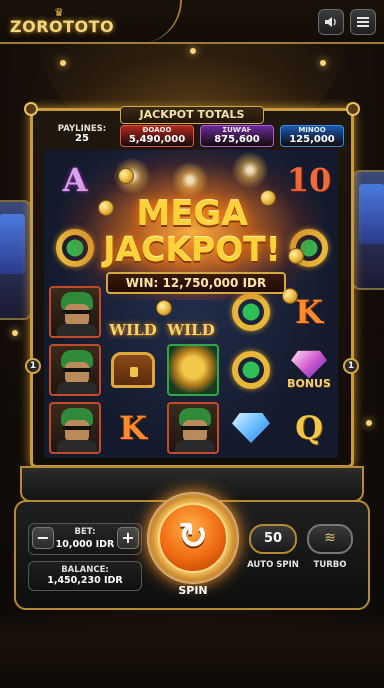 The width and height of the screenshot is (384, 688). I want to click on paylines-value: 25, so click(82, 138).